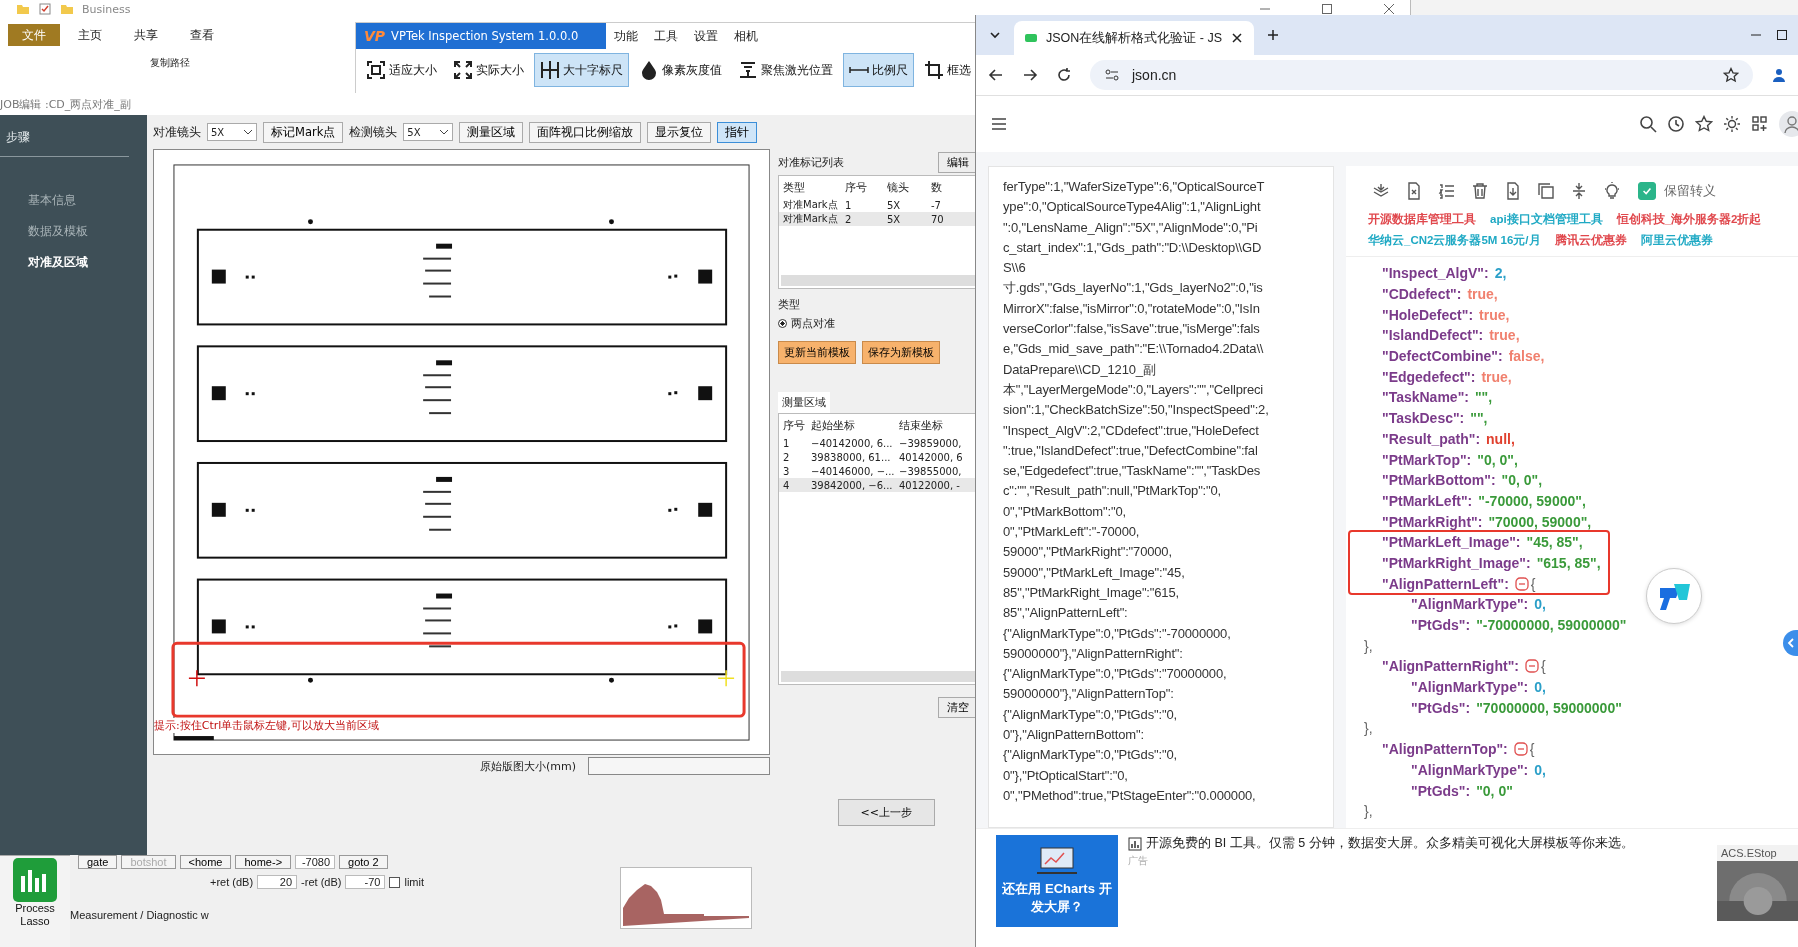  I want to click on json-value: true,, so click(1496, 376).